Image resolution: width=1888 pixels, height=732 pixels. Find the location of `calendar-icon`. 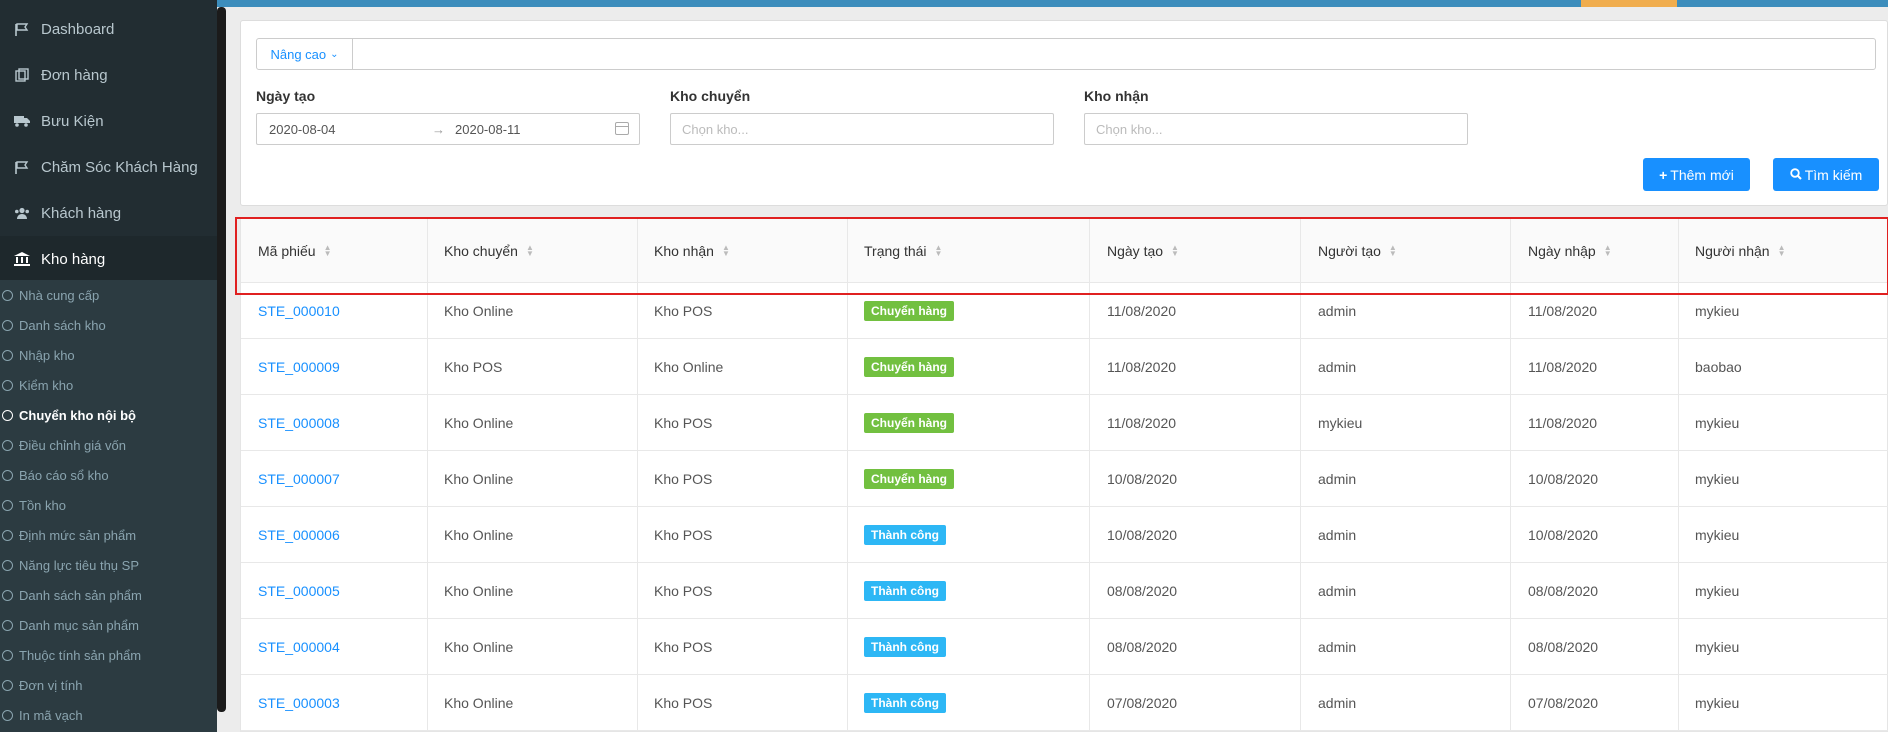

calendar-icon is located at coordinates (622, 128).